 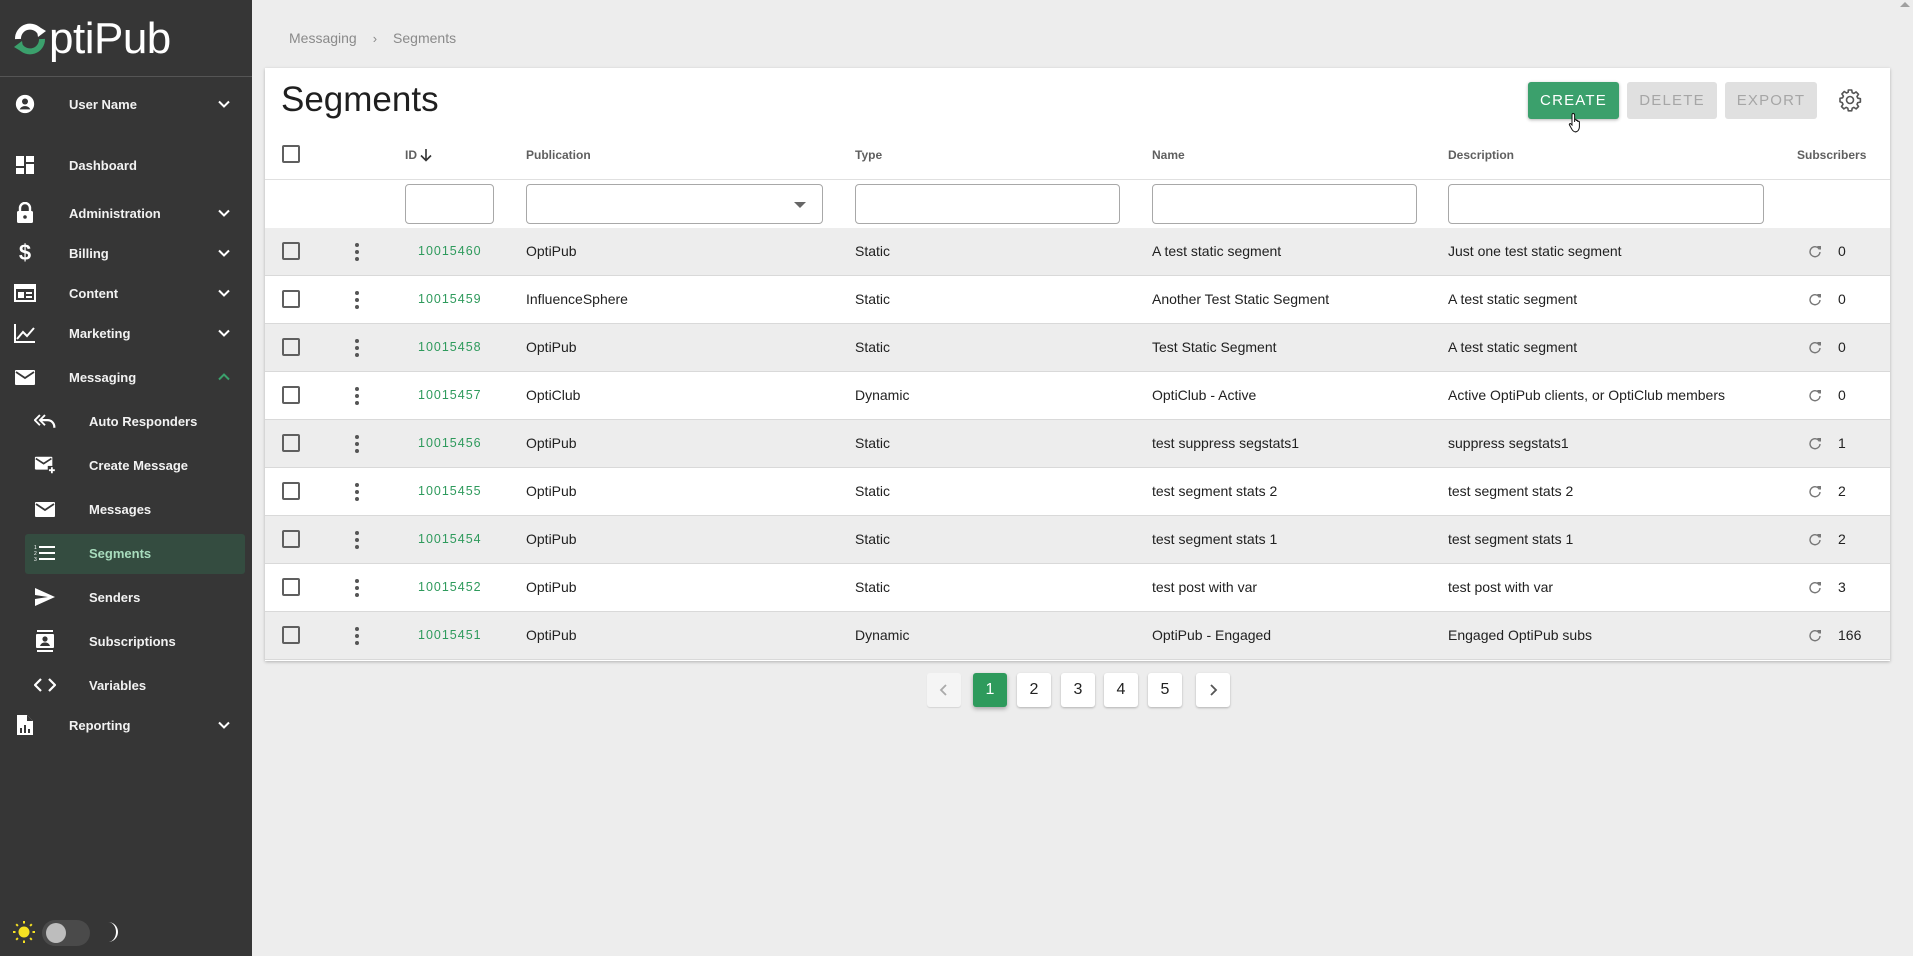 I want to click on settings-gear-icon, so click(x=1850, y=100).